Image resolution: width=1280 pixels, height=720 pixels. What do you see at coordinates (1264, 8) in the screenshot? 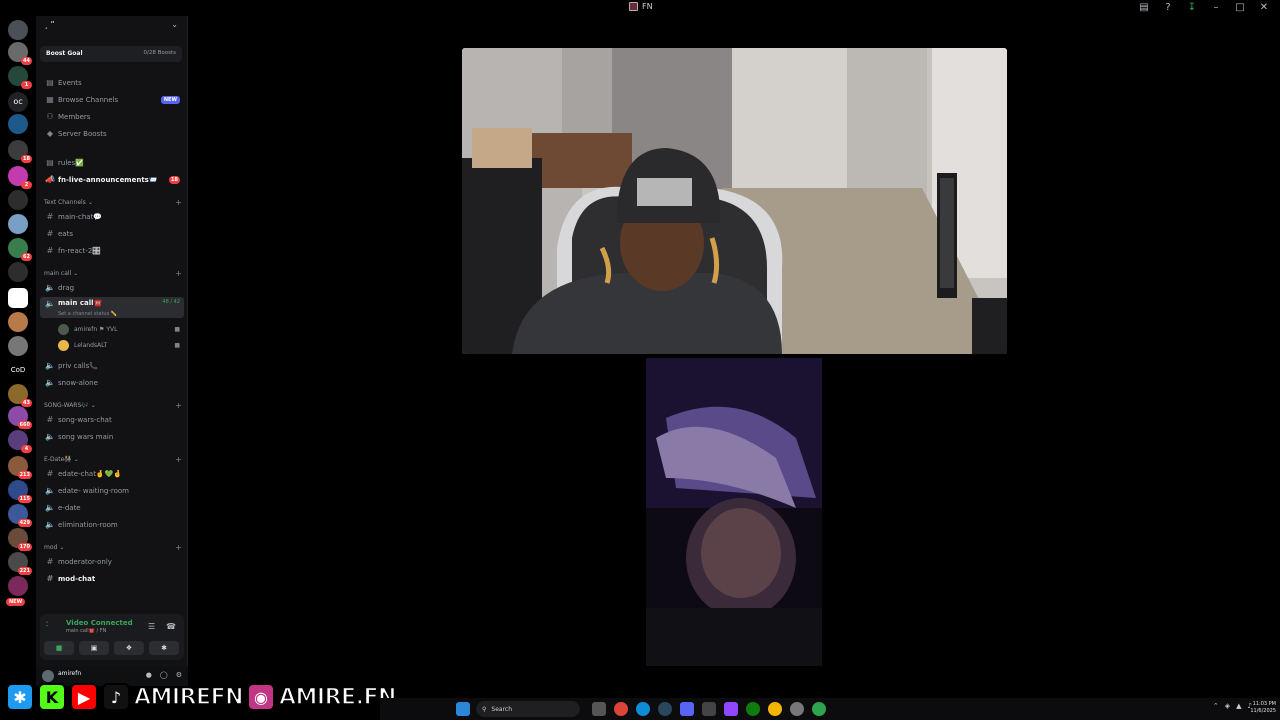
I see `close-icon: ✕` at bounding box center [1264, 8].